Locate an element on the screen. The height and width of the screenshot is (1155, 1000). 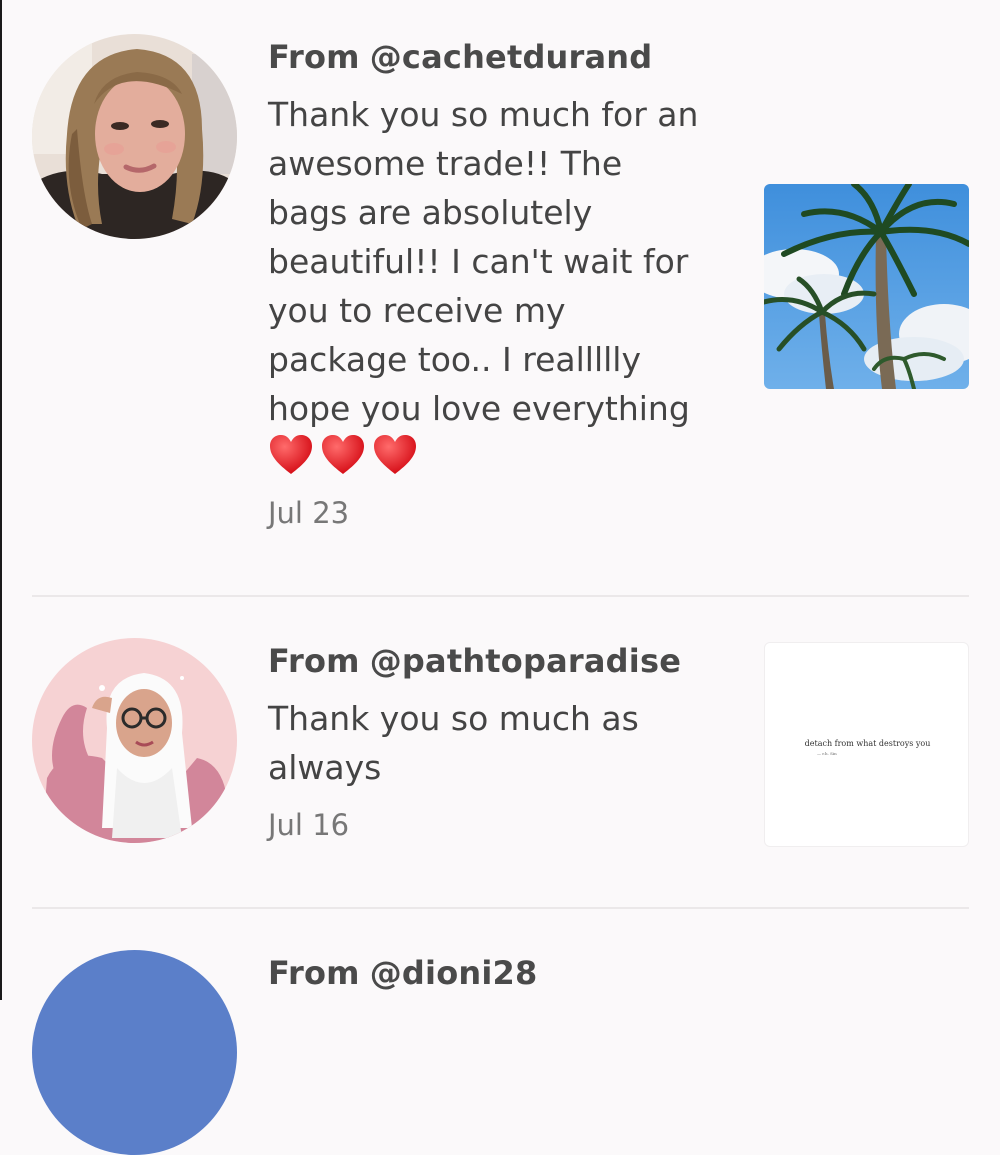
palm-trees-photo is located at coordinates (866, 286).